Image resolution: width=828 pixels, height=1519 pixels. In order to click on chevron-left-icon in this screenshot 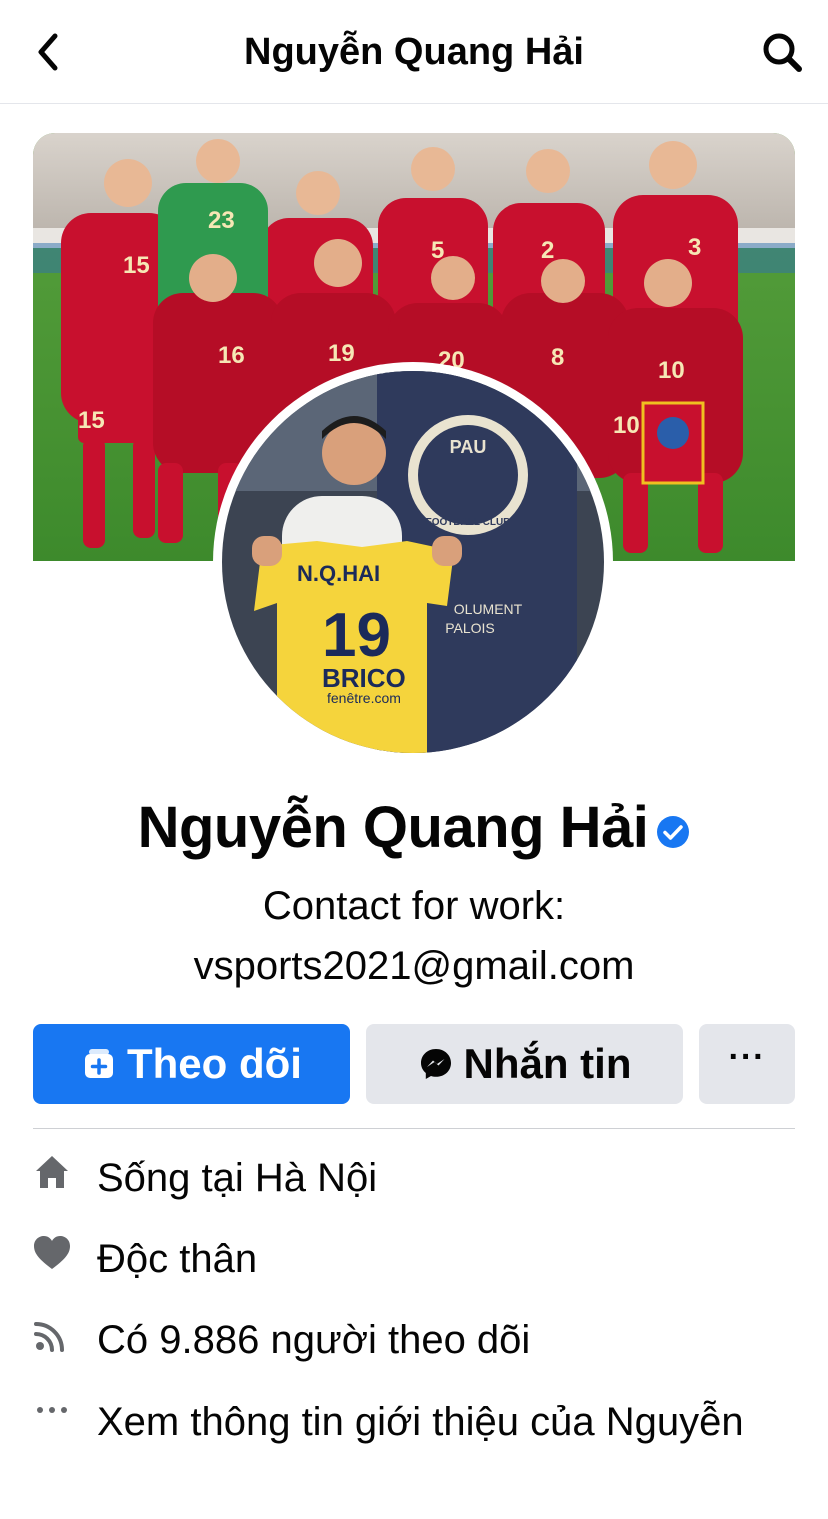, I will do `click(48, 52)`.